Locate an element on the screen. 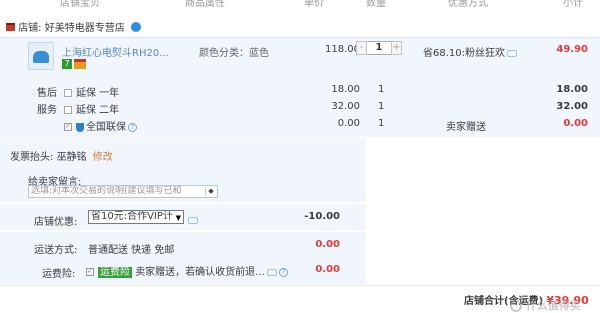  watermark: 什么值得买 is located at coordinates (545, 305).